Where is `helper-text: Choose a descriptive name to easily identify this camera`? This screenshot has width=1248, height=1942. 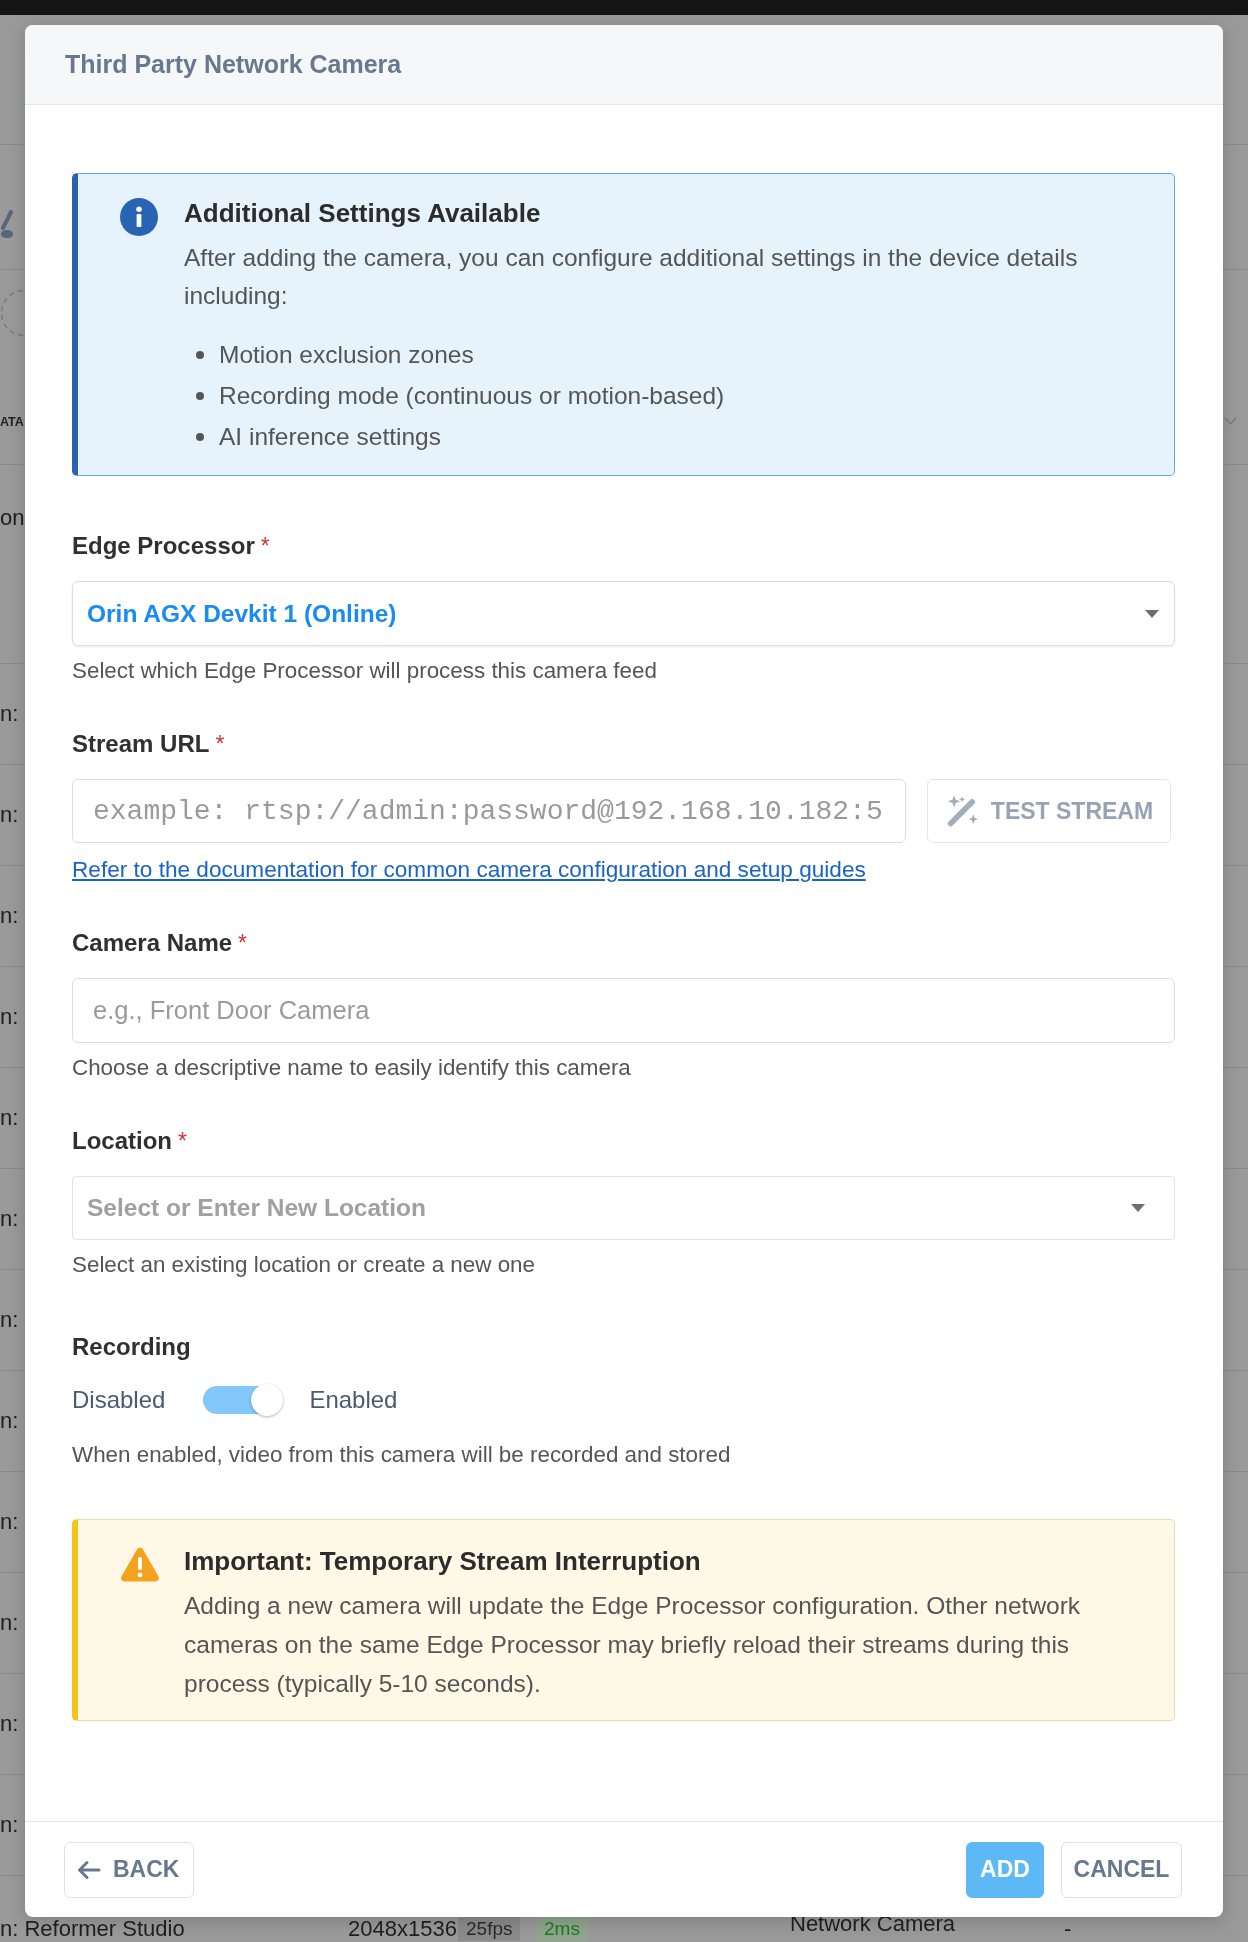 helper-text: Choose a descriptive name to easily identify this camera is located at coordinates (352, 1068).